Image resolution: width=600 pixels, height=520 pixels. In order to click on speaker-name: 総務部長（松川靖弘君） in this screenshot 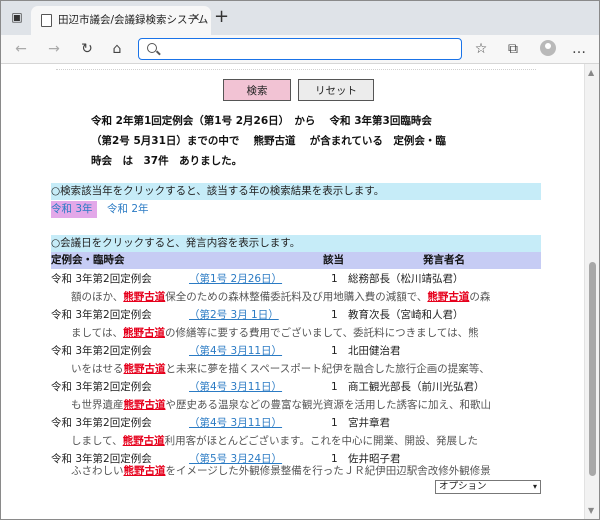, I will do `click(406, 279)`.